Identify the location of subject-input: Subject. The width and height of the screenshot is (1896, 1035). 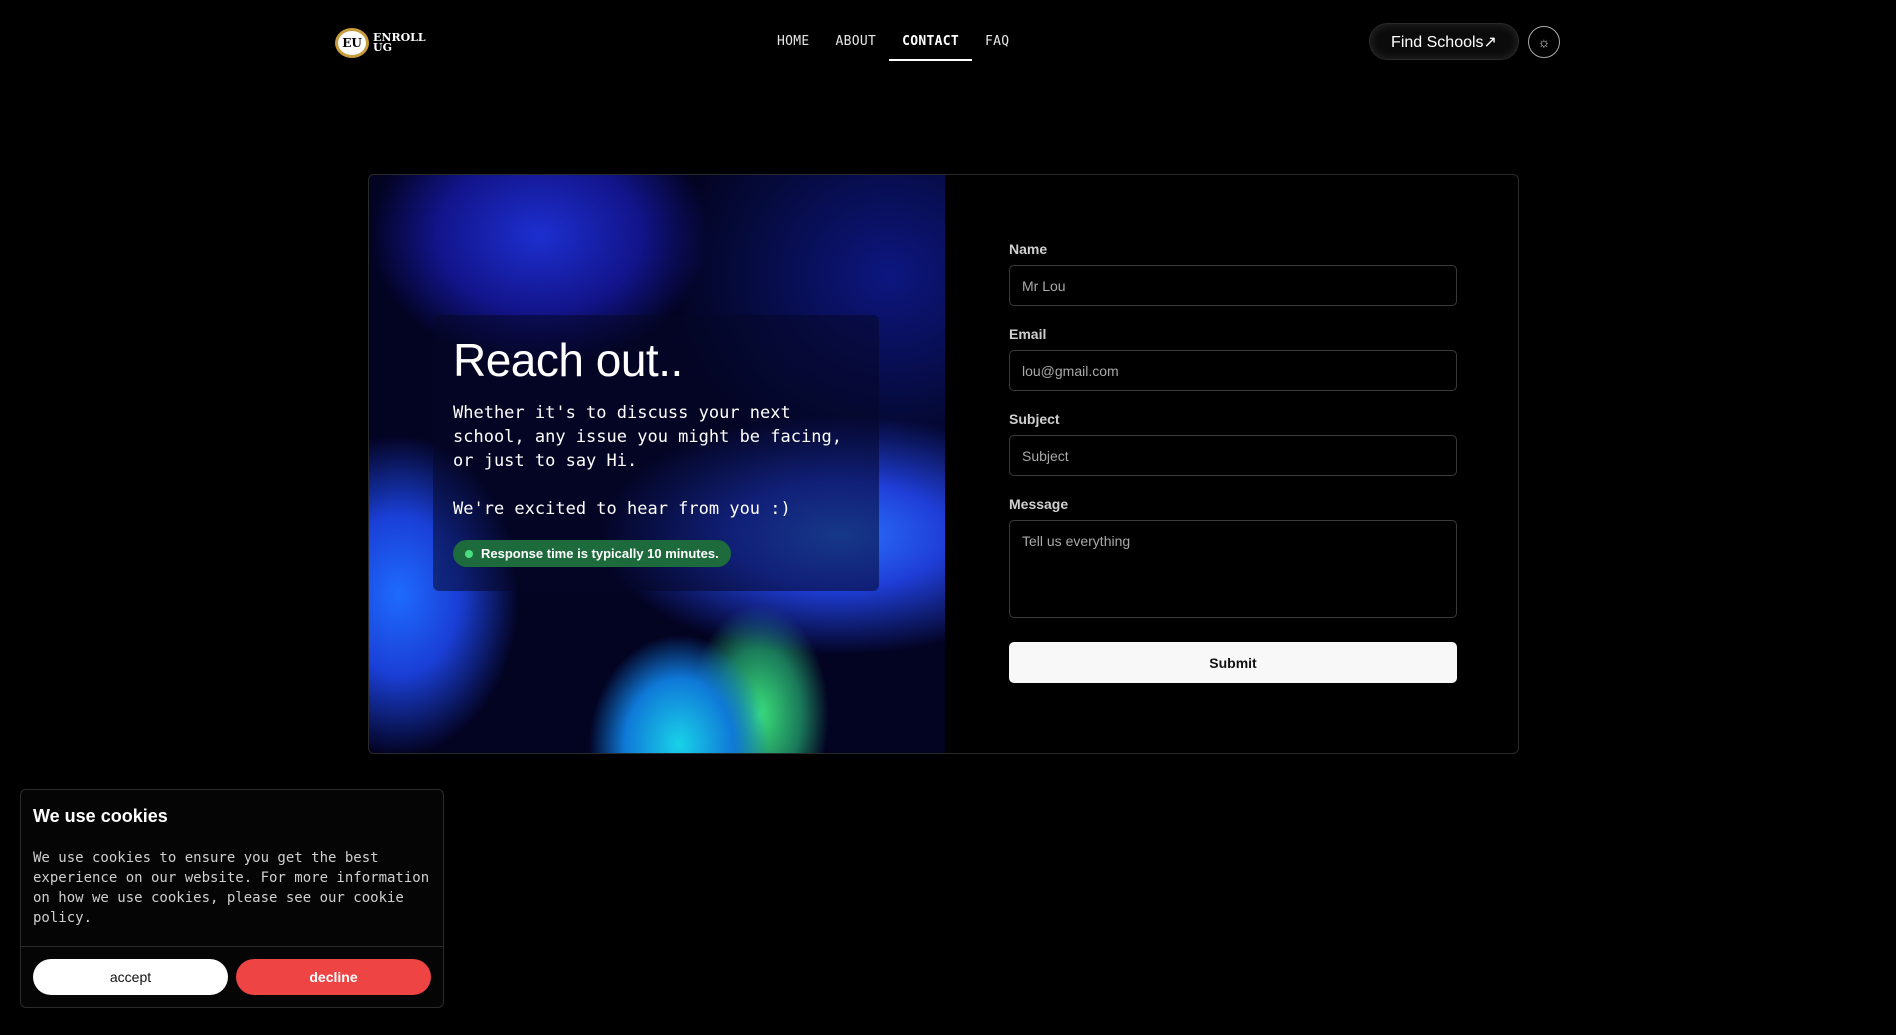
(1233, 455).